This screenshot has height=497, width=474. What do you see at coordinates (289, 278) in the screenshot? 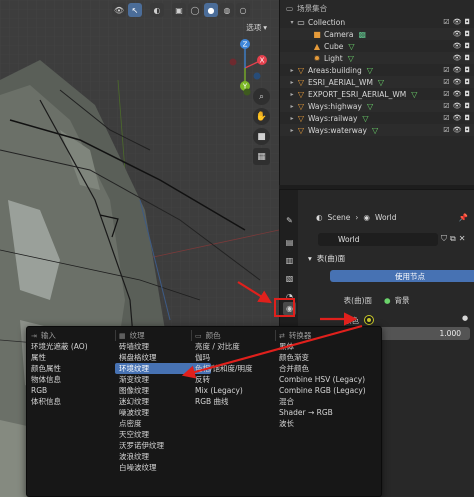
I see `view-layer-tab-icon: ▧` at bounding box center [289, 278].